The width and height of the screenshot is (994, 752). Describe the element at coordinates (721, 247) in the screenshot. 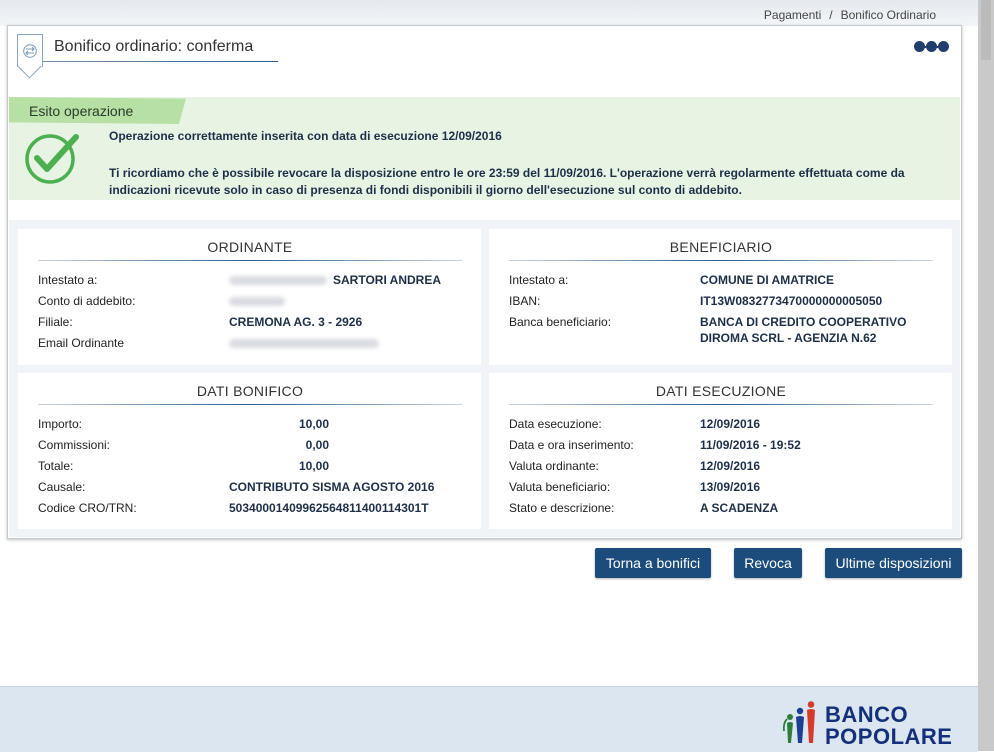

I see `card-beneficiario-title: BENEFICIARIO` at that location.